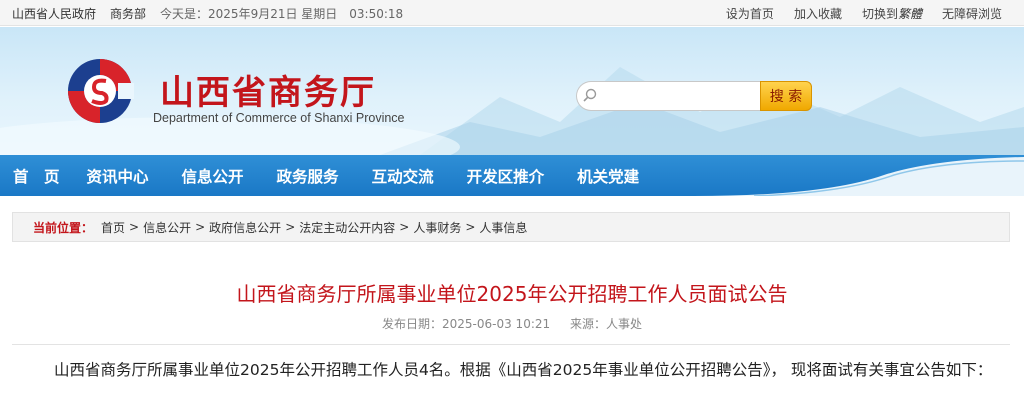  What do you see at coordinates (167, 227) in the screenshot?
I see `breadcrumb-item-info: 信息公开` at bounding box center [167, 227].